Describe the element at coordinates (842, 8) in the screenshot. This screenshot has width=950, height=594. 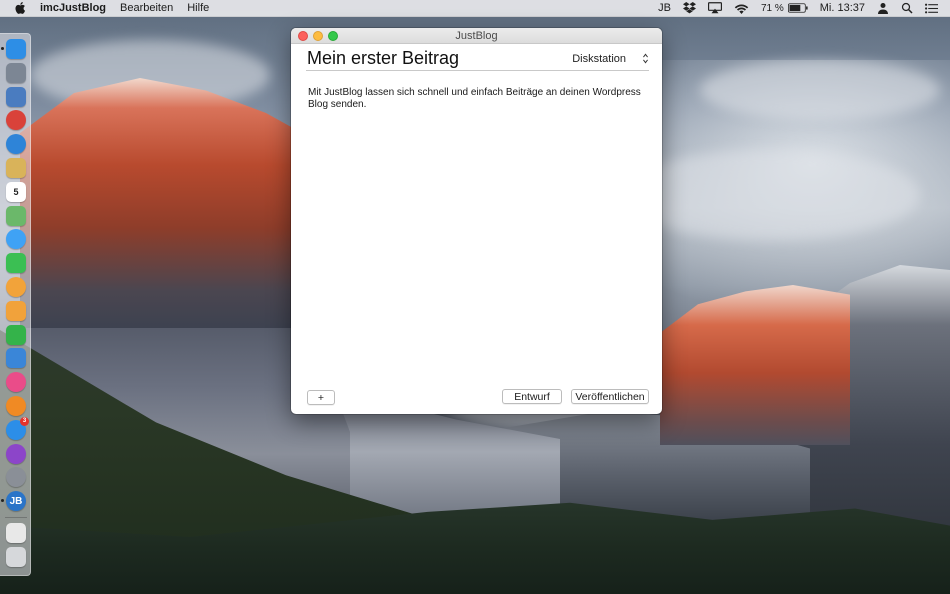
I see `clock: Mi. 13:37` at that location.